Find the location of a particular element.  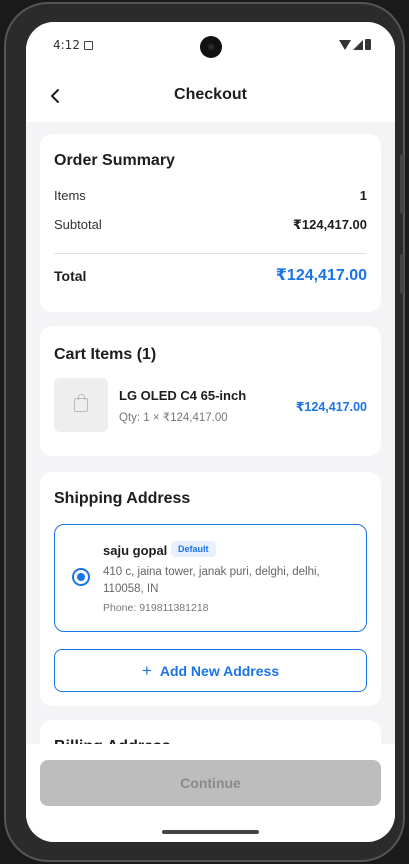

app-header: Checkout is located at coordinates (210, 97).